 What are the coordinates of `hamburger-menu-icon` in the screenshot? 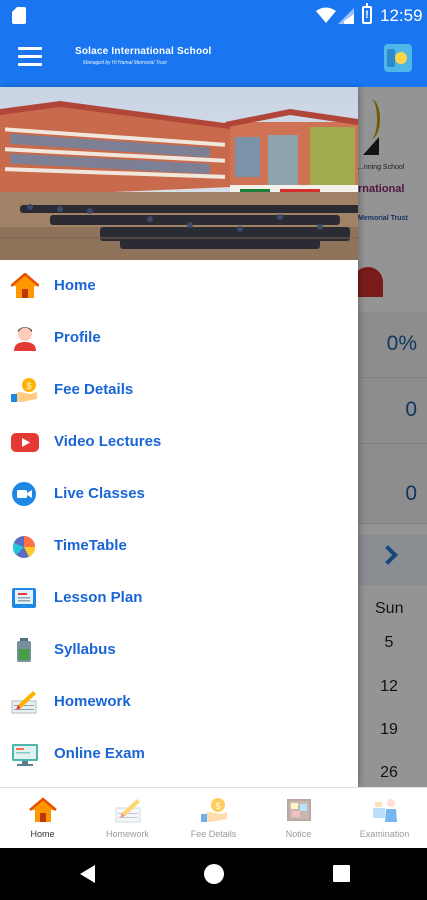 It's located at (30, 57).